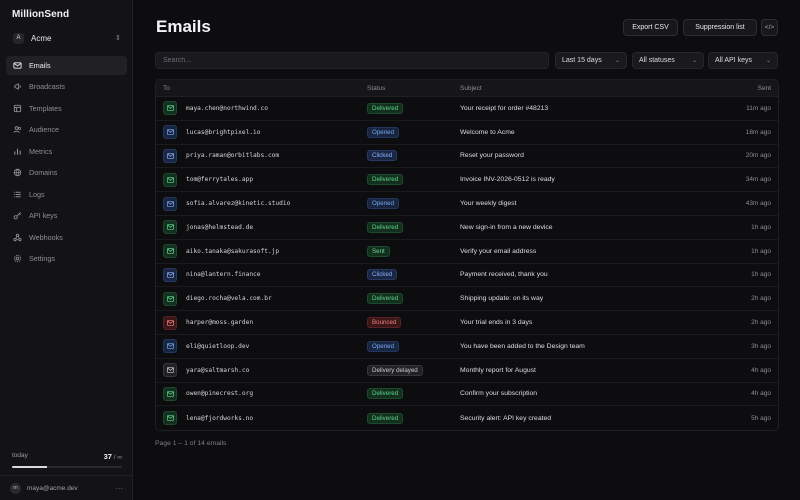  What do you see at coordinates (66, 108) in the screenshot?
I see `sidebar-item-templates: Templates` at bounding box center [66, 108].